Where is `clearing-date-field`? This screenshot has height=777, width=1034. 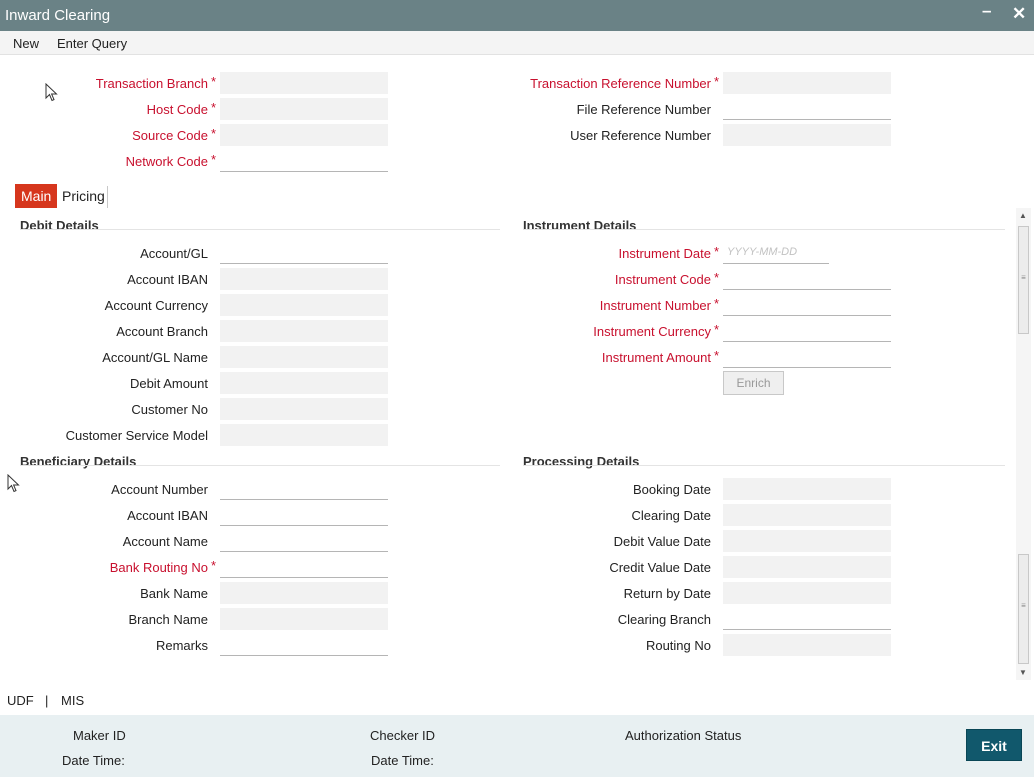 clearing-date-field is located at coordinates (807, 515).